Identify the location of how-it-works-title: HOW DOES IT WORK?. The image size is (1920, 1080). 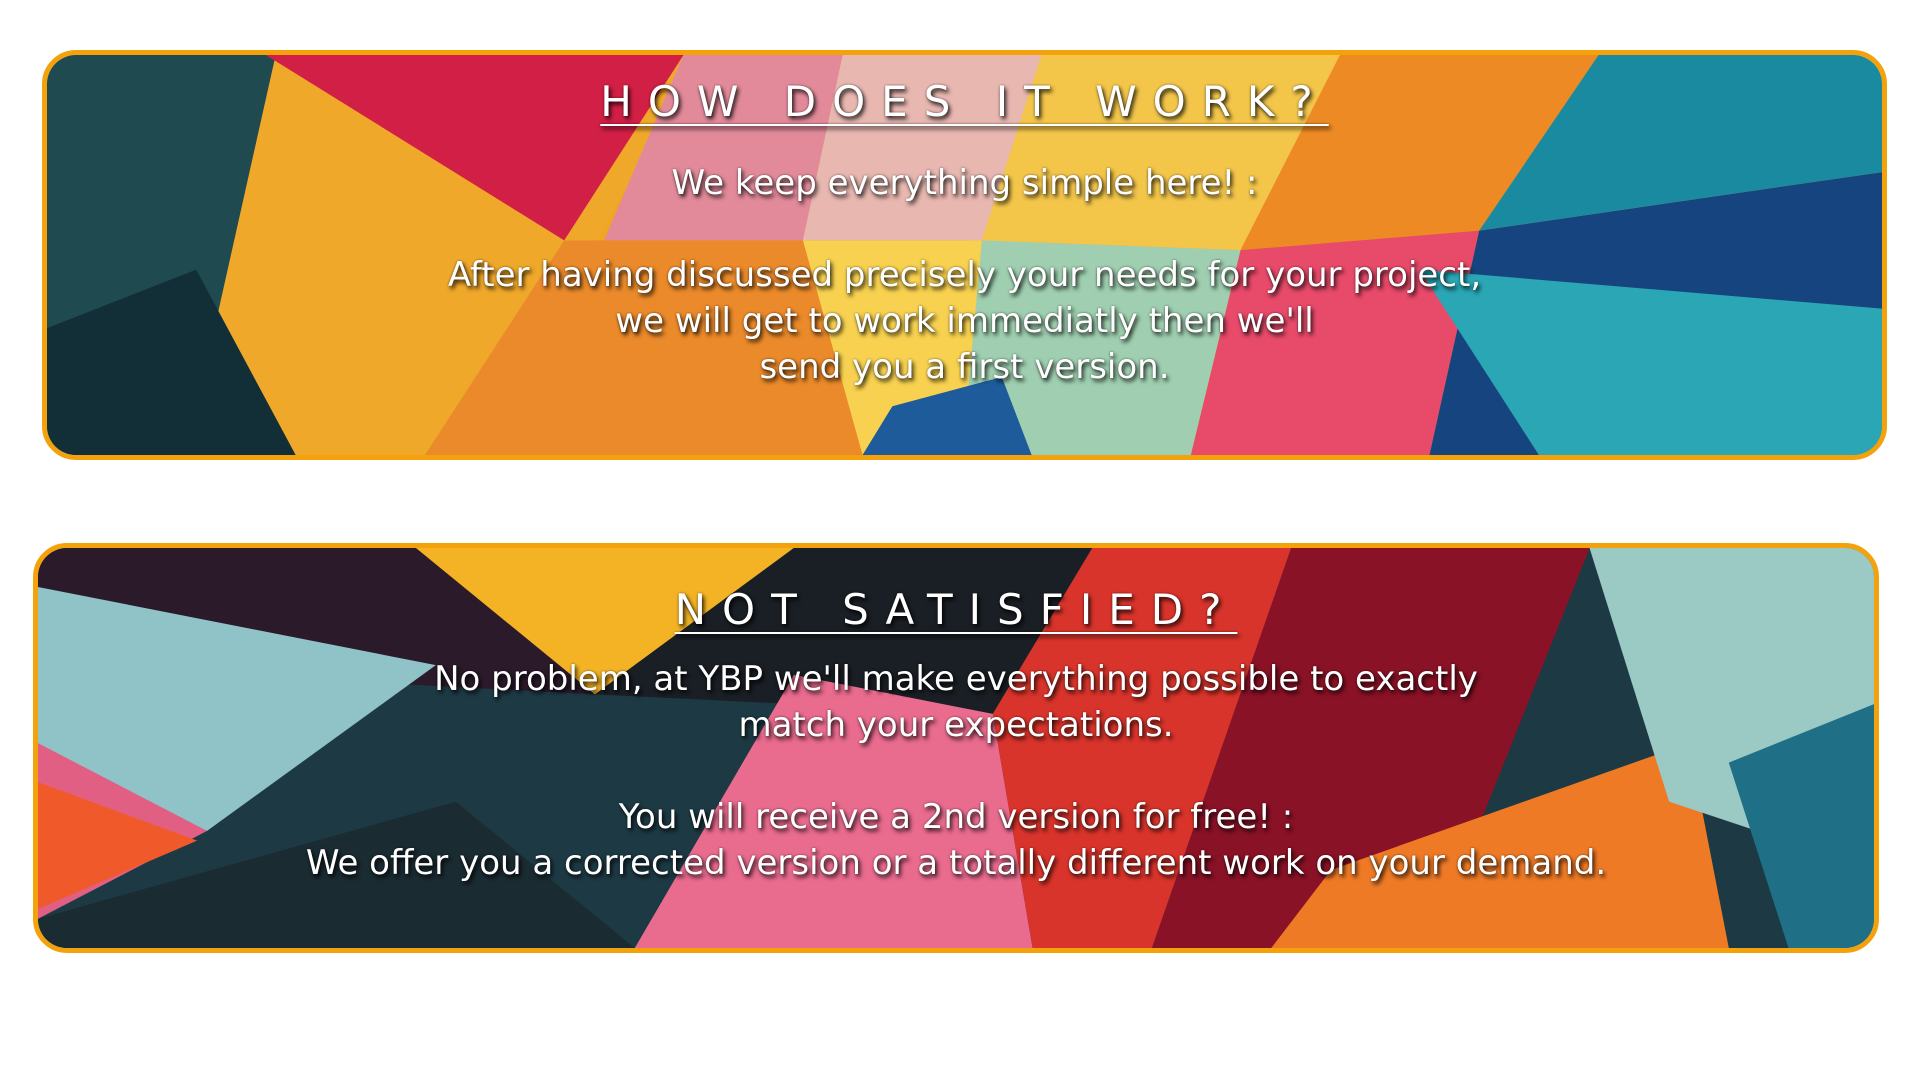
(964, 101).